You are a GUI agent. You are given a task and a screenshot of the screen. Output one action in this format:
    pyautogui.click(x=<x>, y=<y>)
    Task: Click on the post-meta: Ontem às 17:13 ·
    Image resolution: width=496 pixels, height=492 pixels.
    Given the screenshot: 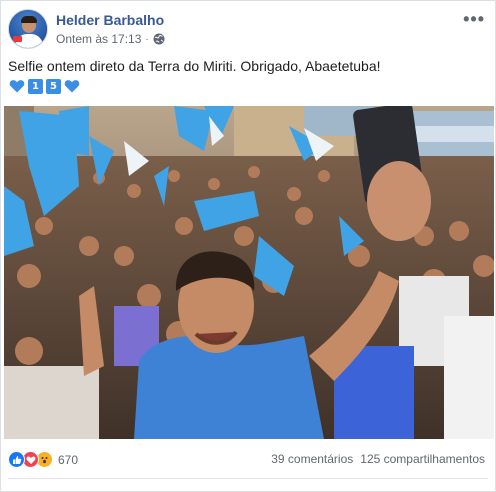 What is the action you would take?
    pyautogui.click(x=110, y=39)
    